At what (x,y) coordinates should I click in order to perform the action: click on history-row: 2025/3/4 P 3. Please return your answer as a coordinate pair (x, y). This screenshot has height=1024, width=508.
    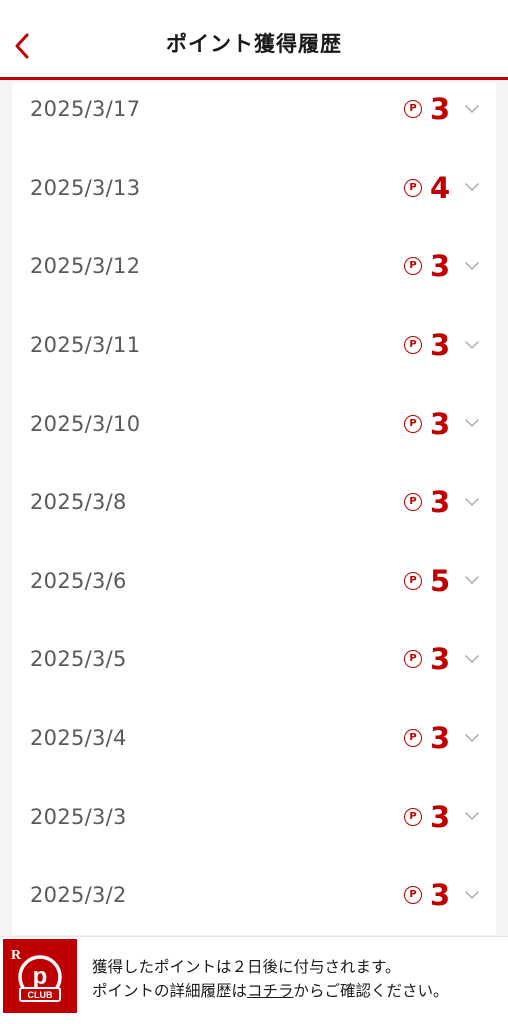
    Looking at the image, I should click on (254, 738).